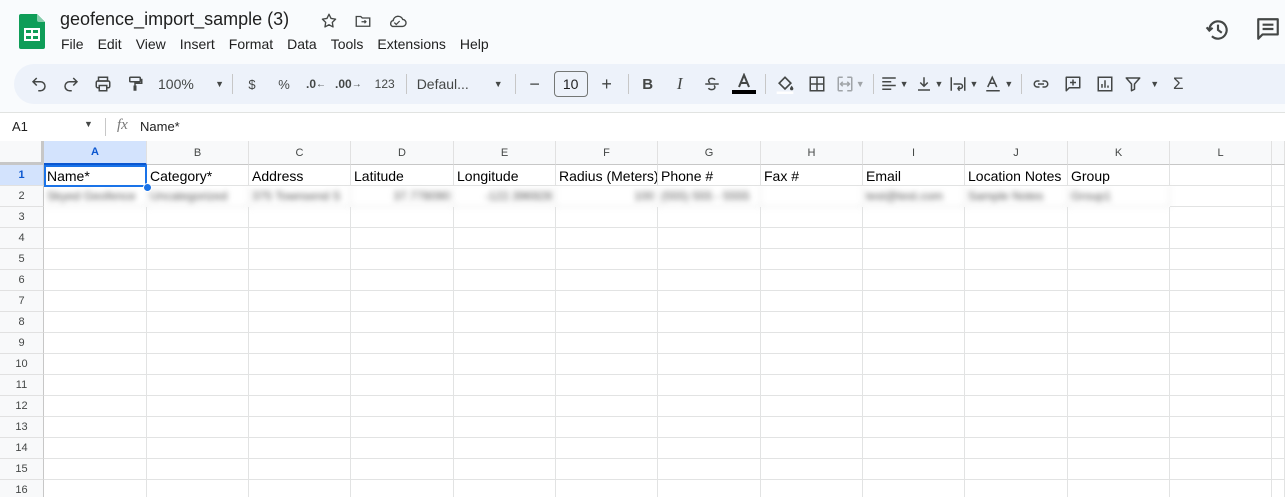 The height and width of the screenshot is (497, 1285). I want to click on menu-data: Data, so click(302, 44).